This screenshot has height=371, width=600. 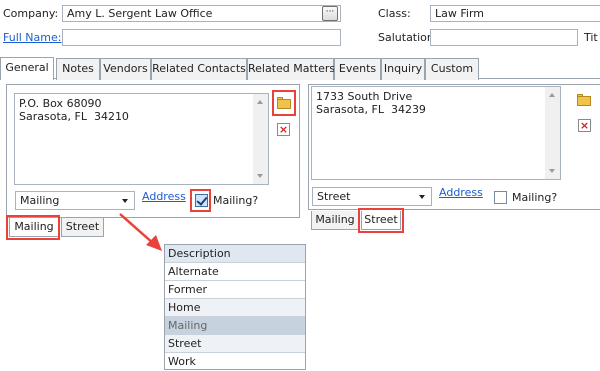 What do you see at coordinates (552, 133) in the screenshot?
I see `right-address-scrollbar` at bounding box center [552, 133].